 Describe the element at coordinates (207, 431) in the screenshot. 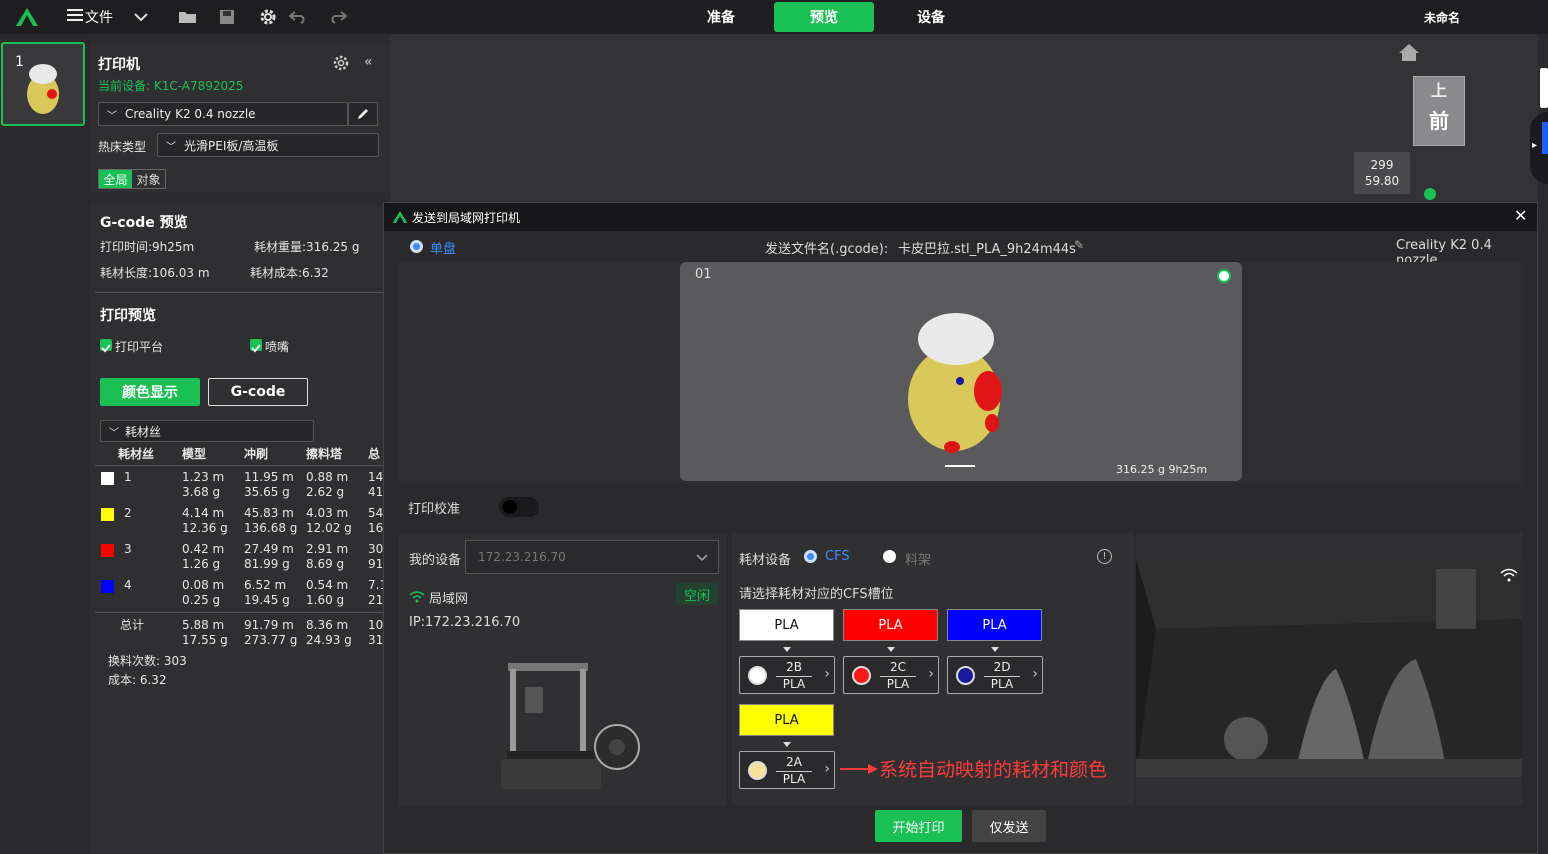

I see `view-type-select: ﹀ 耗材丝` at that location.